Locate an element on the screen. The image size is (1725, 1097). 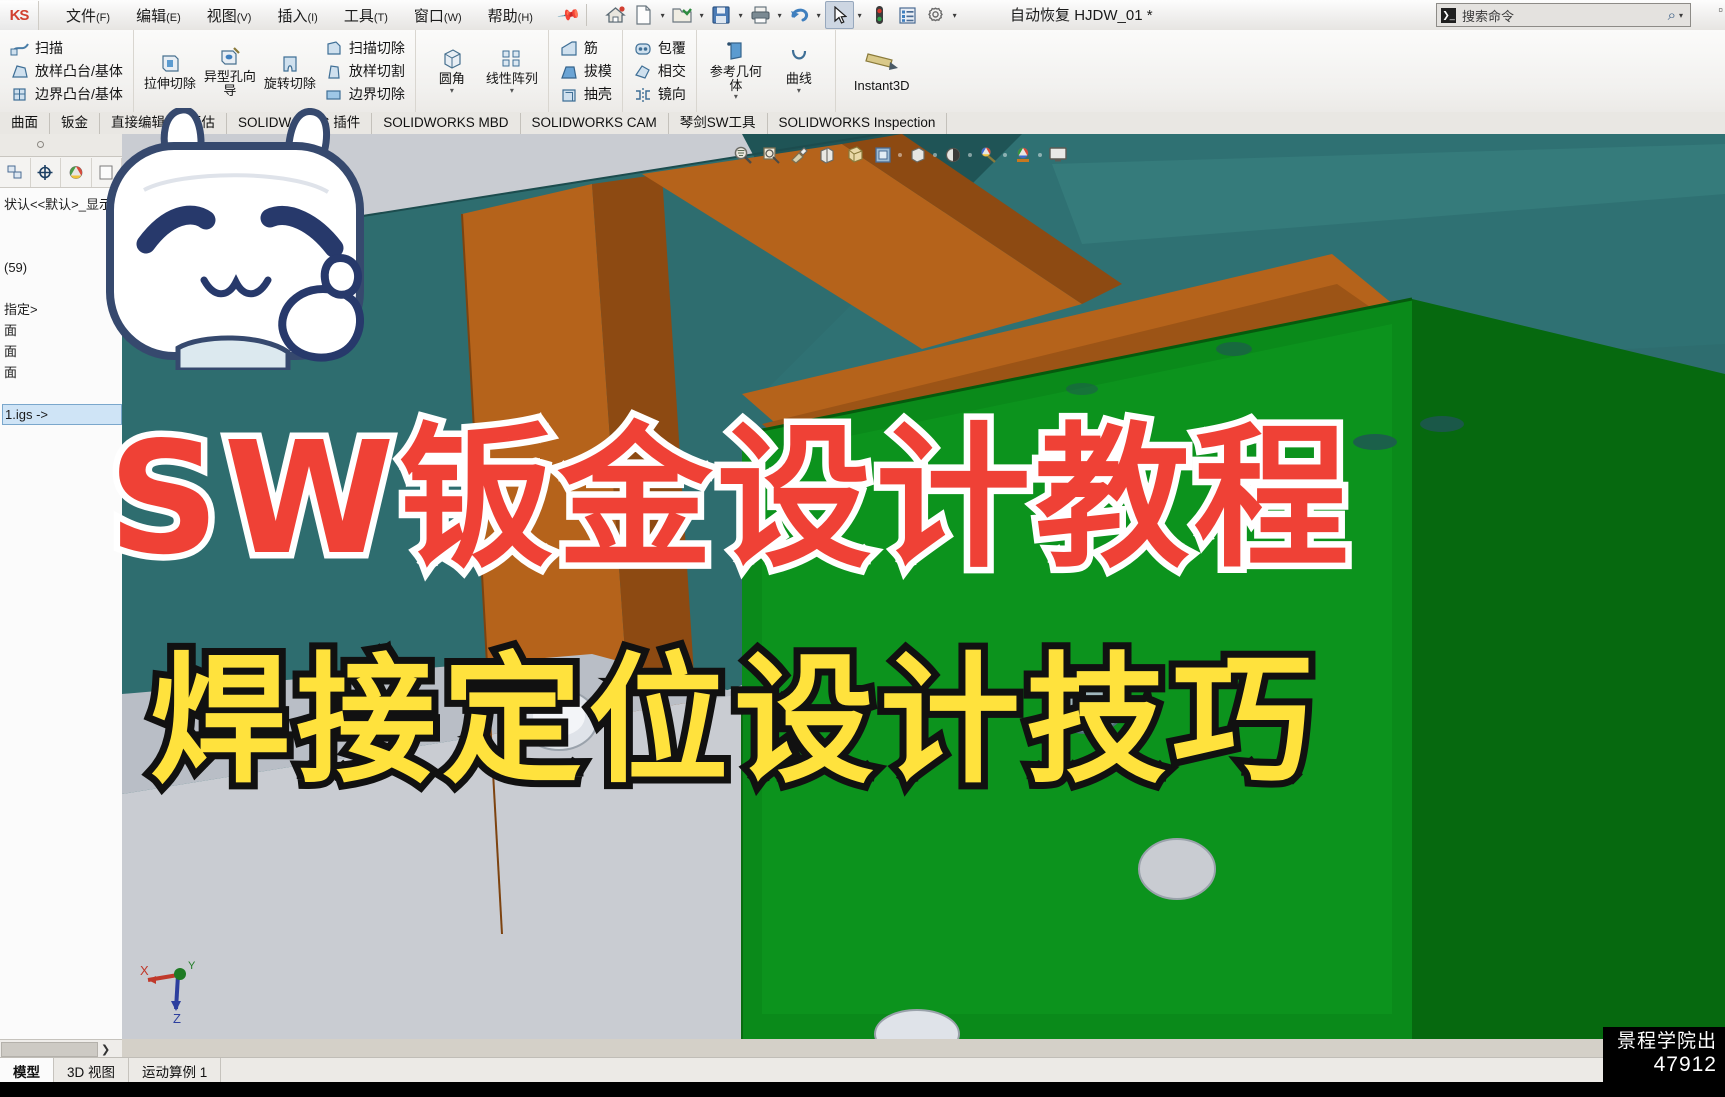
tab-model: 模型 is located at coordinates (27, 1070).